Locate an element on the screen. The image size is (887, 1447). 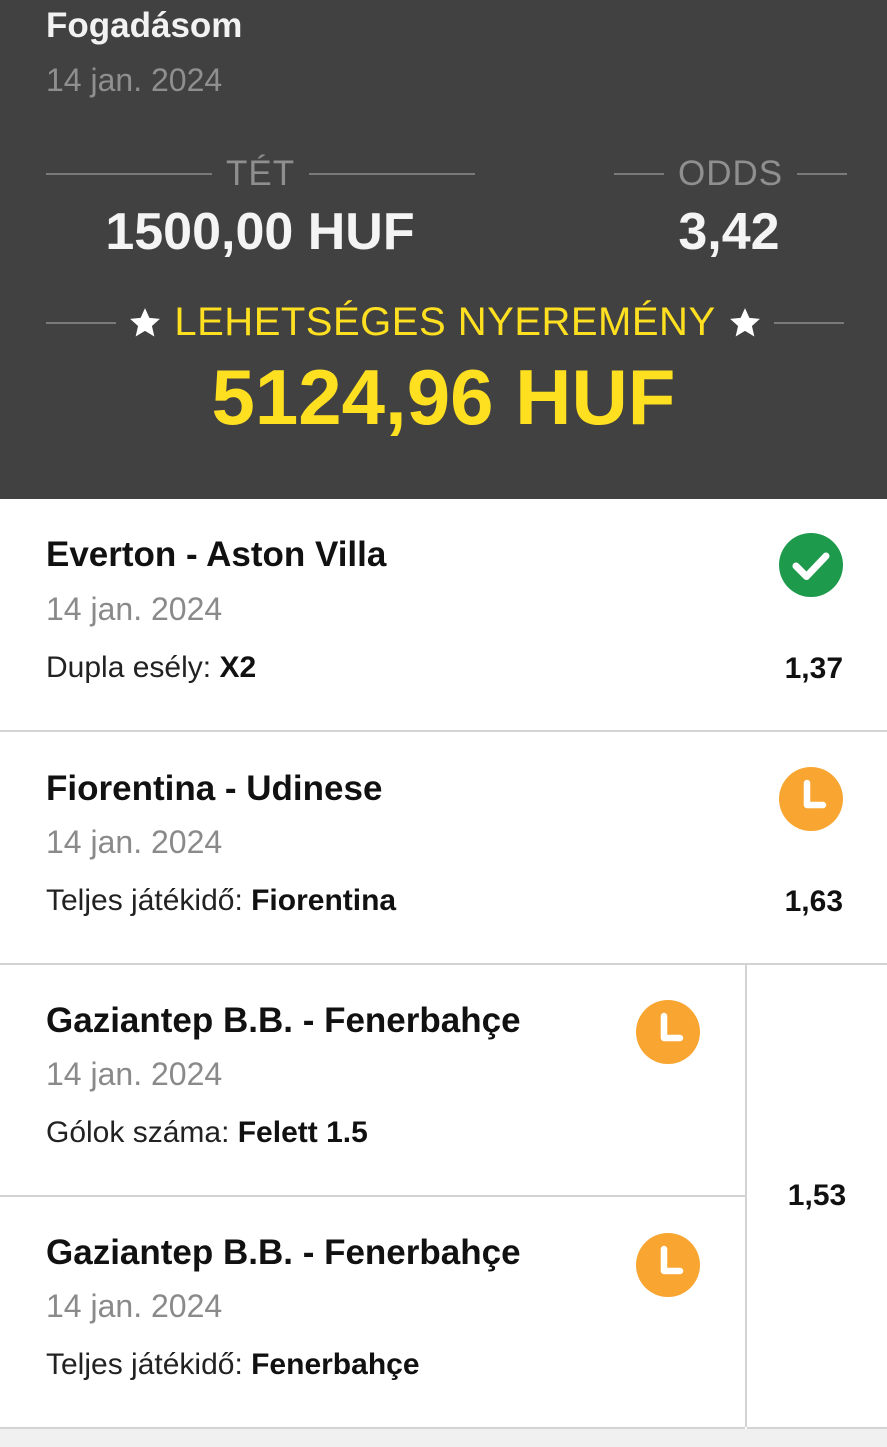
market-label: Gólok száma: is located at coordinates (142, 1132).